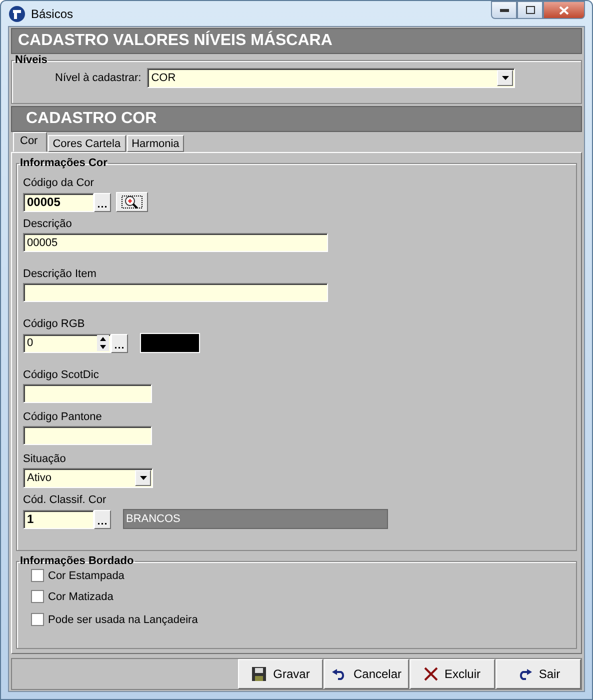 This screenshot has width=593, height=700. Describe the element at coordinates (77, 561) in the screenshot. I see `group-title: Informações Bordado` at that location.